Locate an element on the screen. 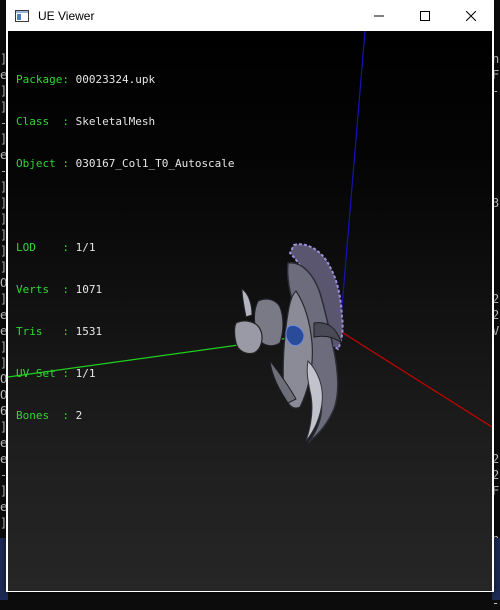  info-spacer is located at coordinates (125, 206).